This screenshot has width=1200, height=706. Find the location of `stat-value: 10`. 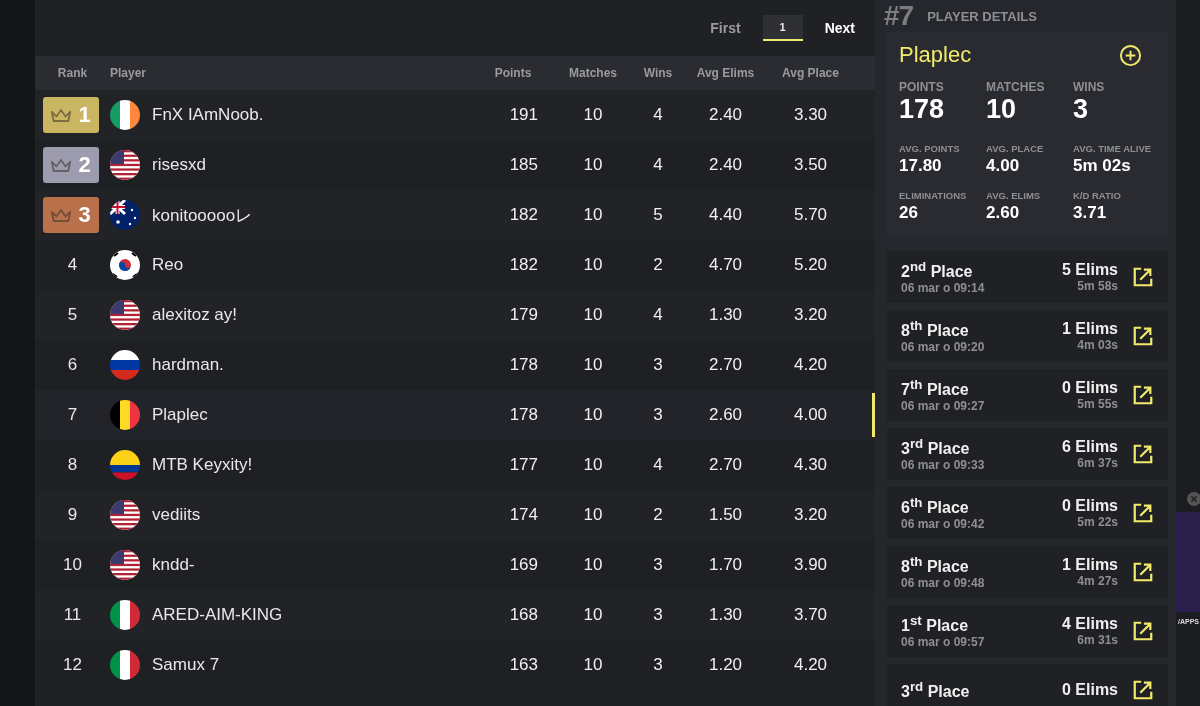

stat-value: 10 is located at coordinates (1002, 109).